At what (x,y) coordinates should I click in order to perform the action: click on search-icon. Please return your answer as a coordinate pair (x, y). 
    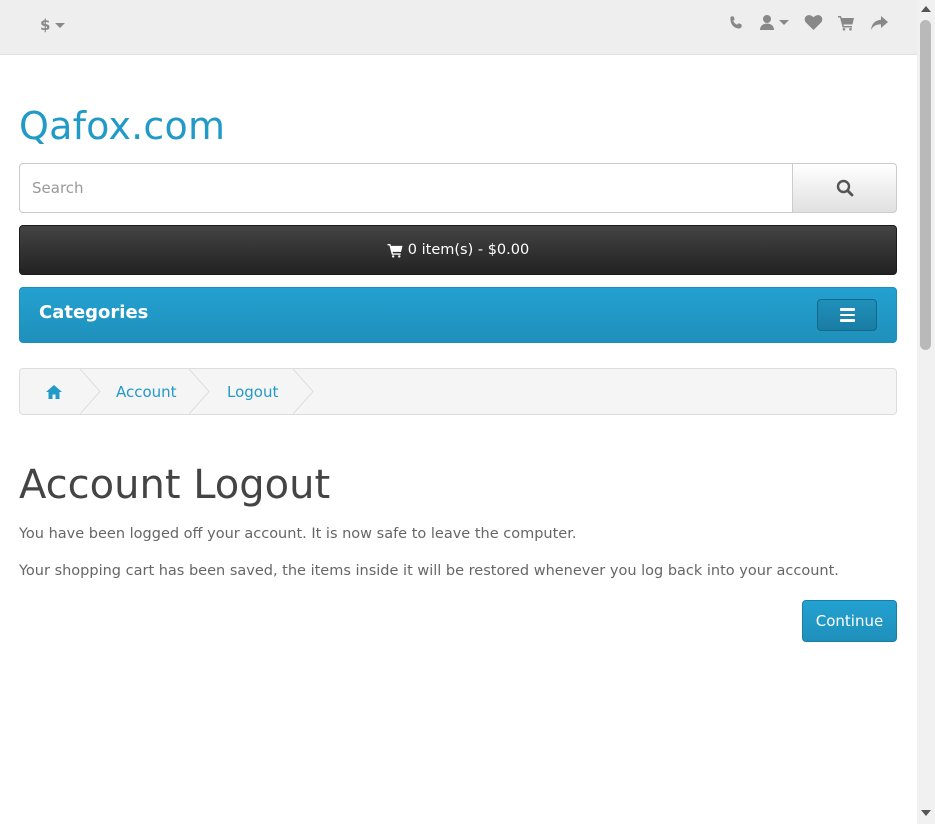
    Looking at the image, I should click on (844, 188).